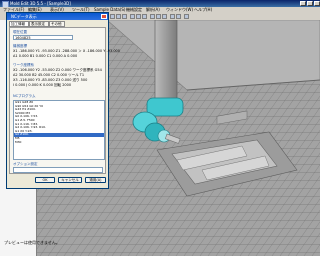 This screenshot has height=256, width=320. Describe the element at coordinates (45, 180) in the screenshot. I see `ok-button: OK` at that location.